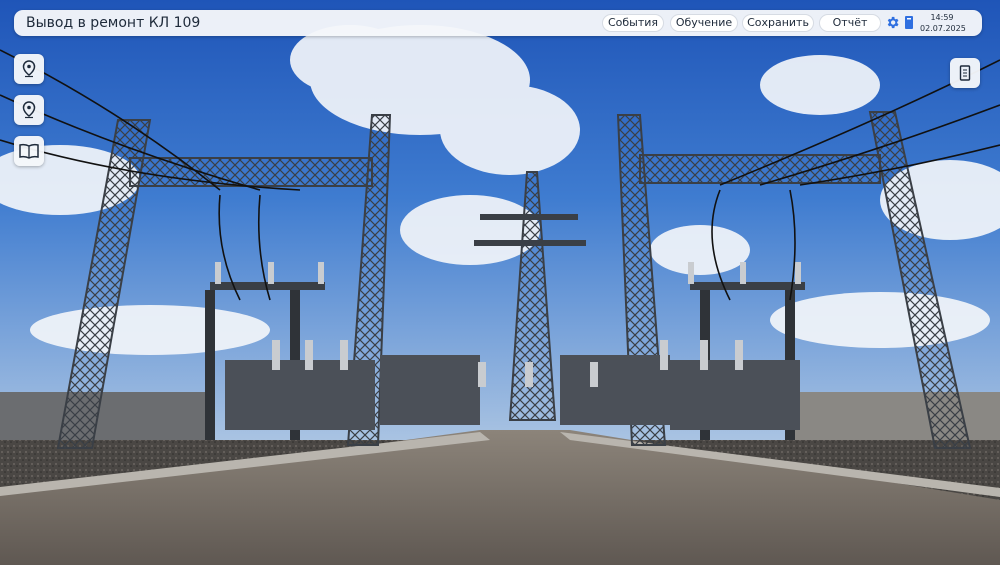 This screenshot has height=565, width=1000. What do you see at coordinates (943, 28) in the screenshot?
I see `clock-date: 02.07.2025` at bounding box center [943, 28].